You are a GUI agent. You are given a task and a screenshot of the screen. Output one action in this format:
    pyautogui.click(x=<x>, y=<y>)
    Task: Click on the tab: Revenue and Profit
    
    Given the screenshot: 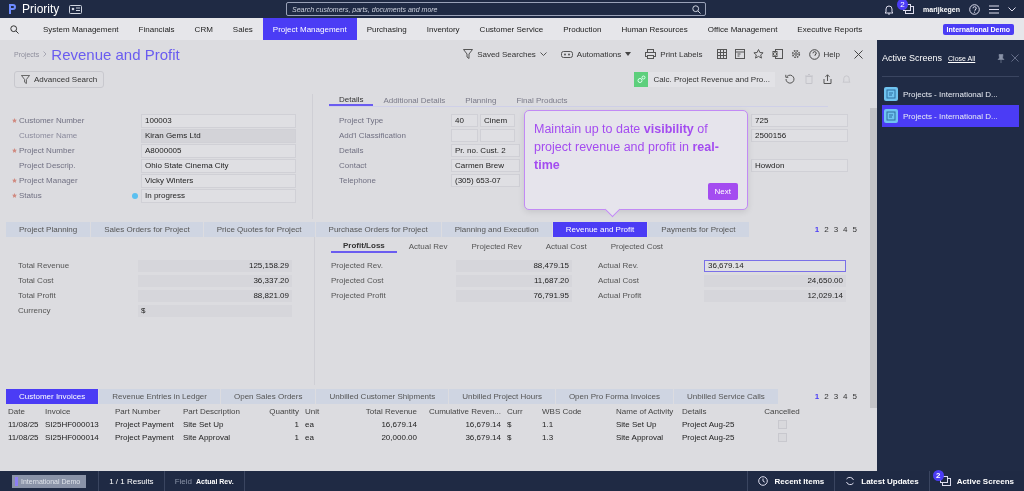 What is the action you would take?
    pyautogui.click(x=600, y=229)
    